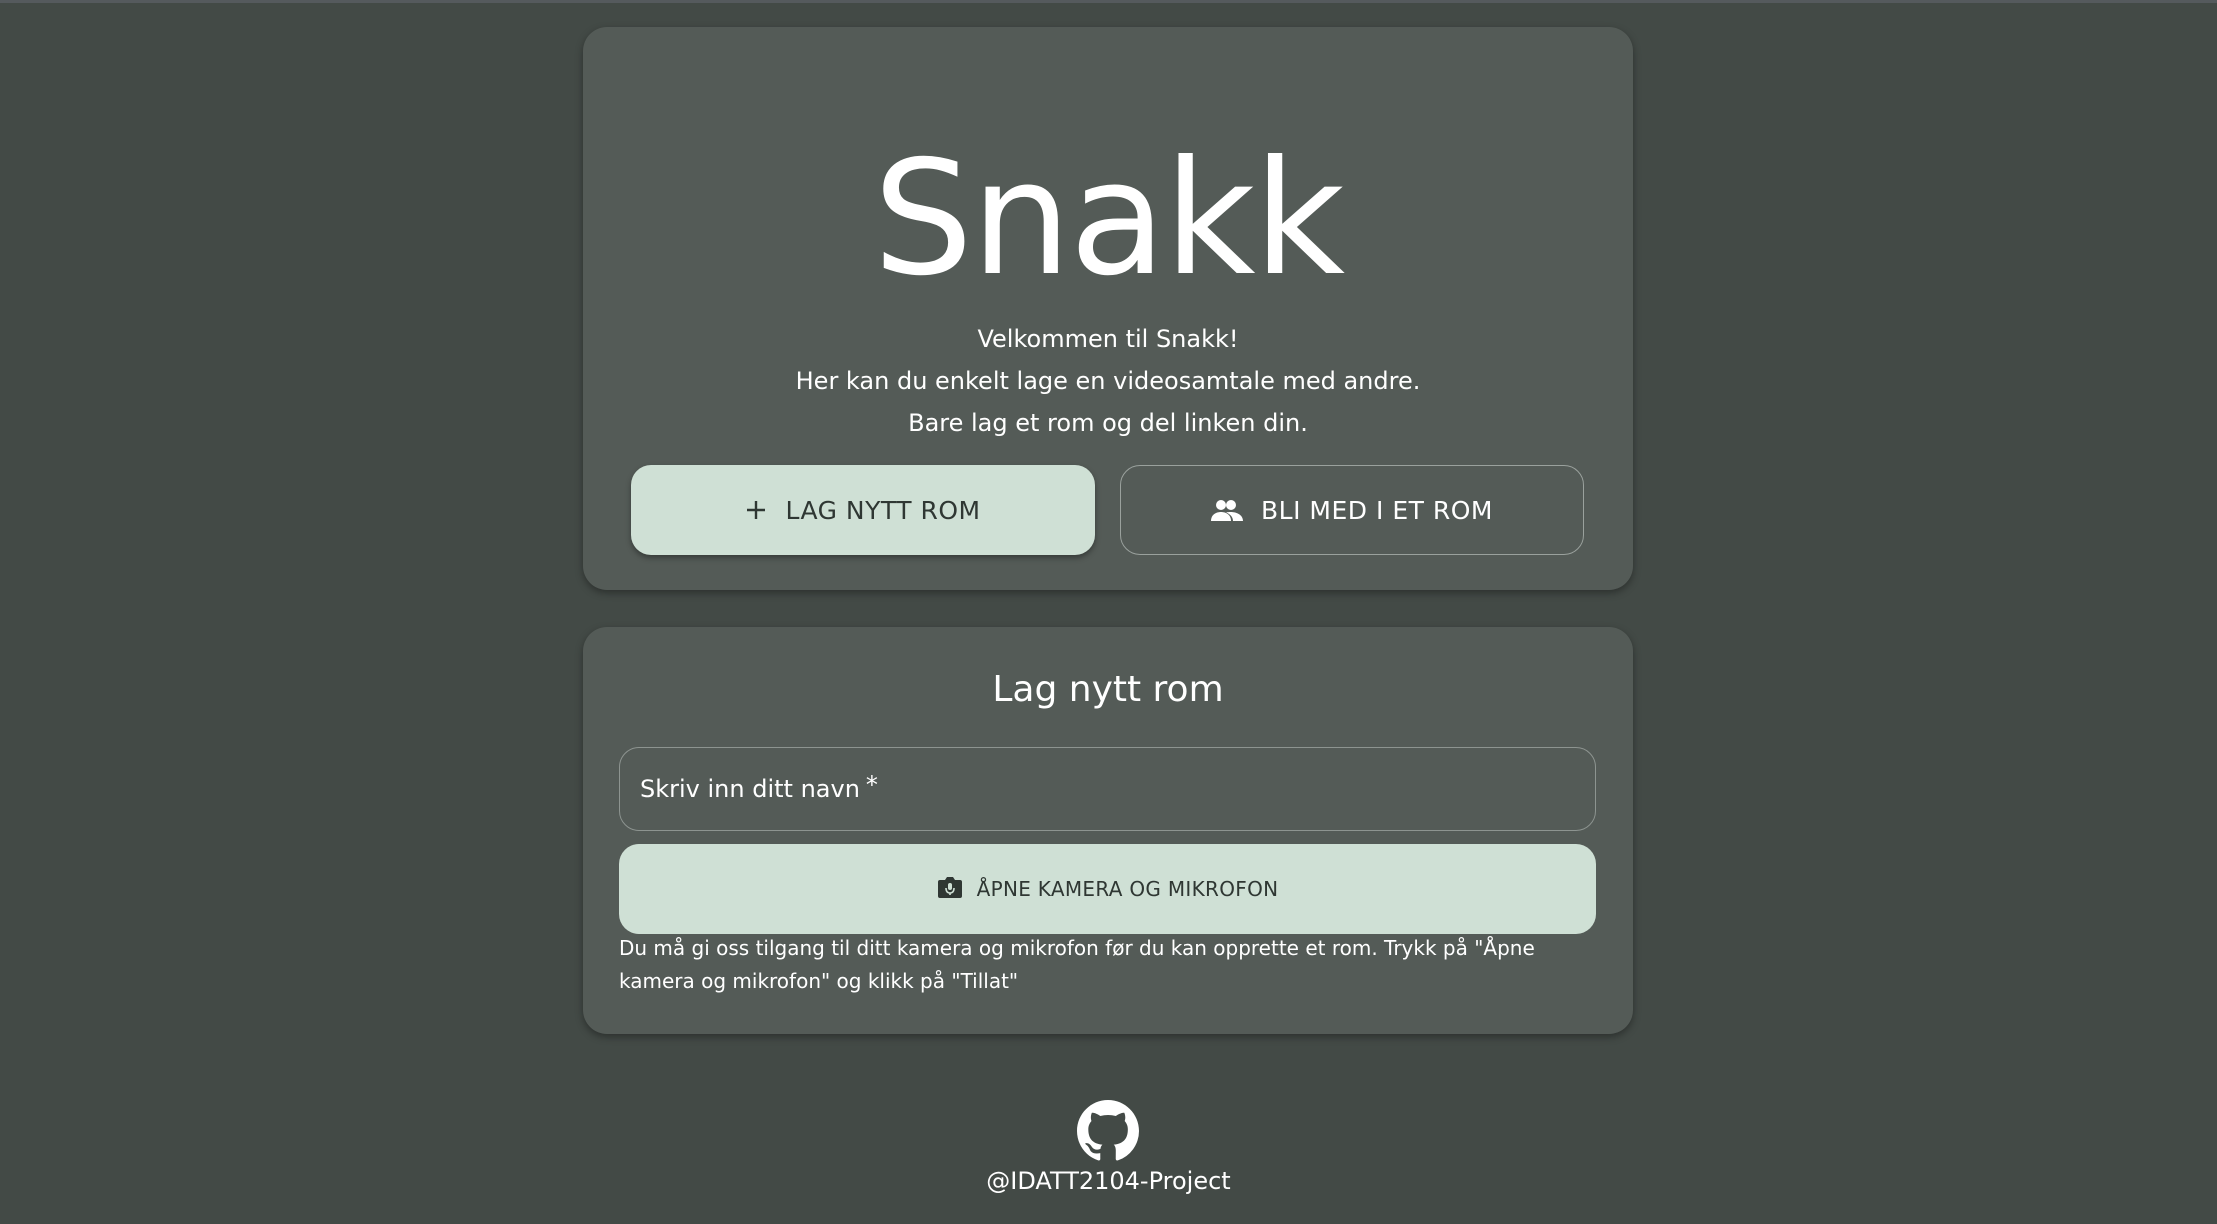 This screenshot has width=2217, height=1224. I want to click on camera-mic-icon, so click(950, 889).